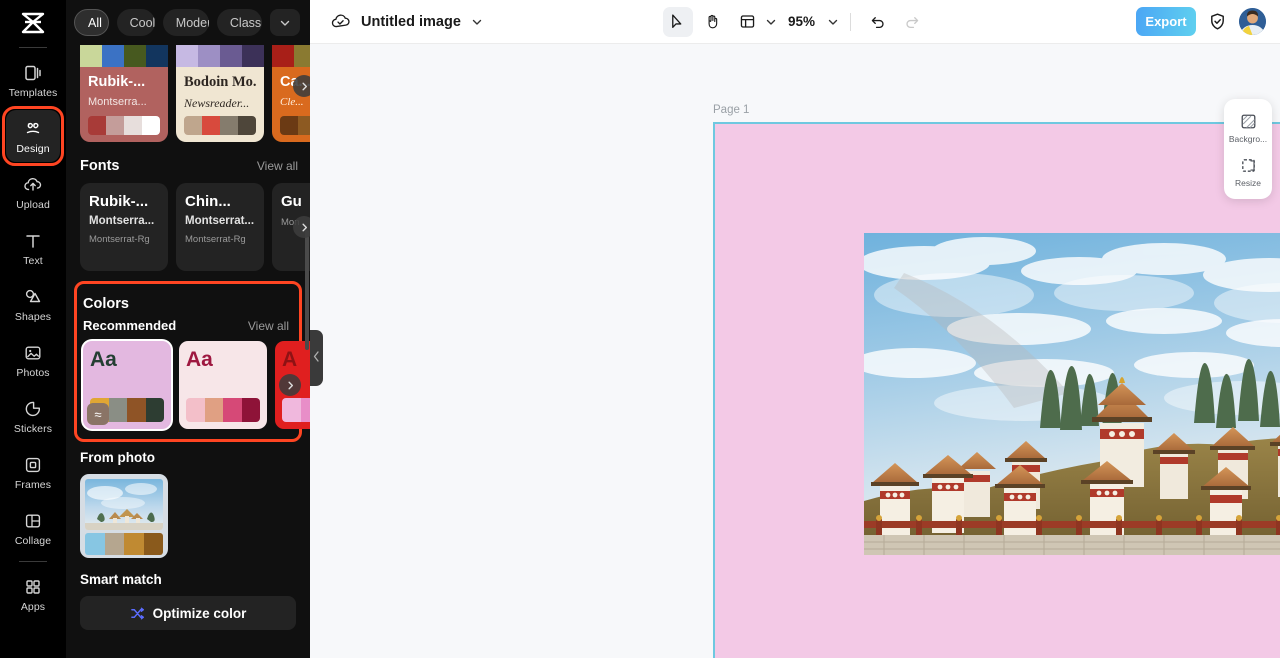 The image size is (1280, 658). What do you see at coordinates (33, 204) in the screenshot?
I see `sidebar-item-label: Upload` at bounding box center [33, 204].